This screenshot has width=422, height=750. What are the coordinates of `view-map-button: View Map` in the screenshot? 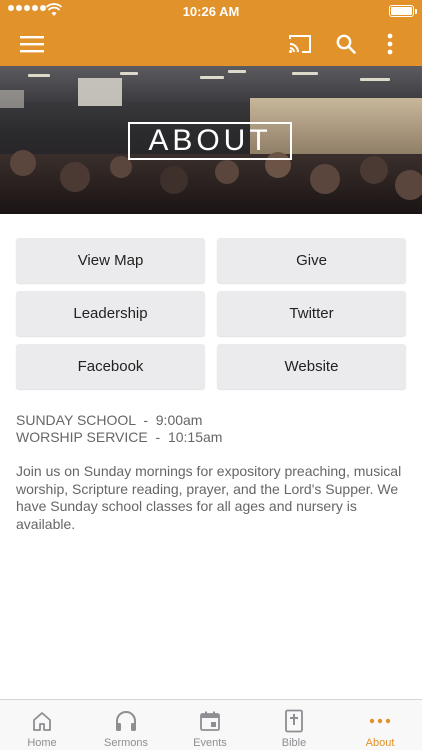 It's located at (110, 260).